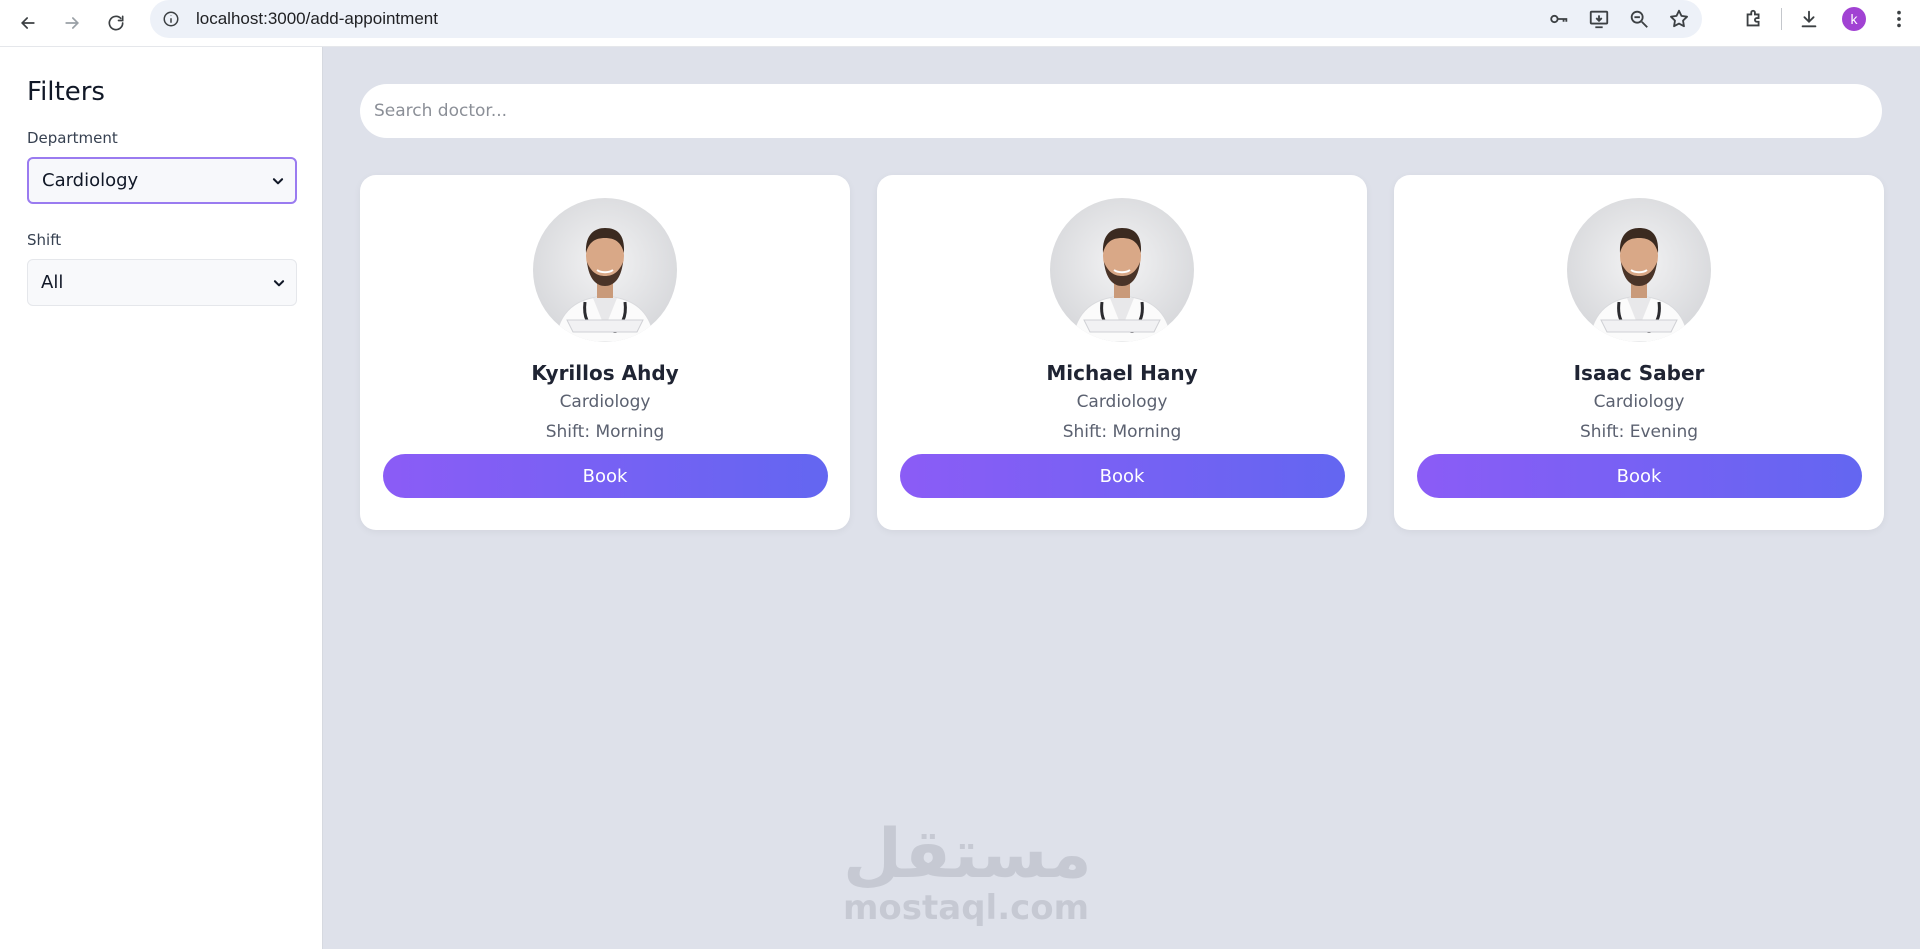  I want to click on back-icon, so click(28, 23).